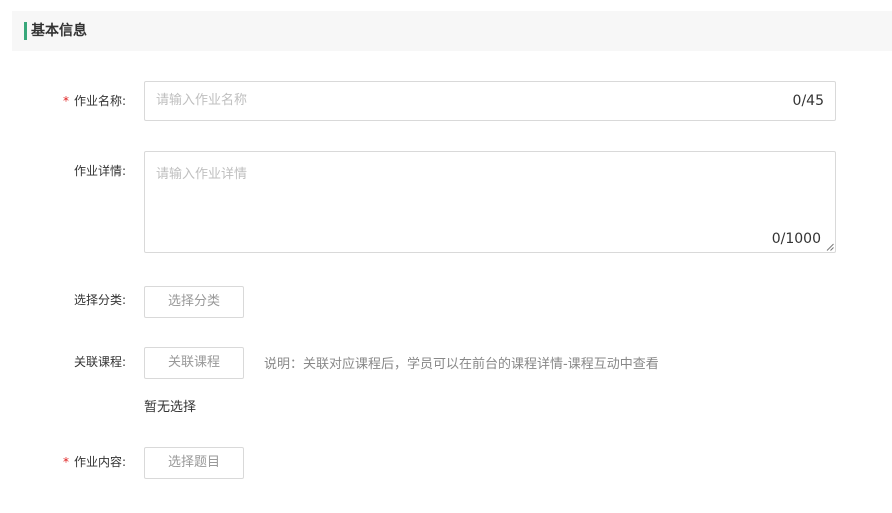 This screenshot has width=892, height=513. Describe the element at coordinates (446, 463) in the screenshot. I see `field-row-content: * 作业内容: 选择题目` at that location.